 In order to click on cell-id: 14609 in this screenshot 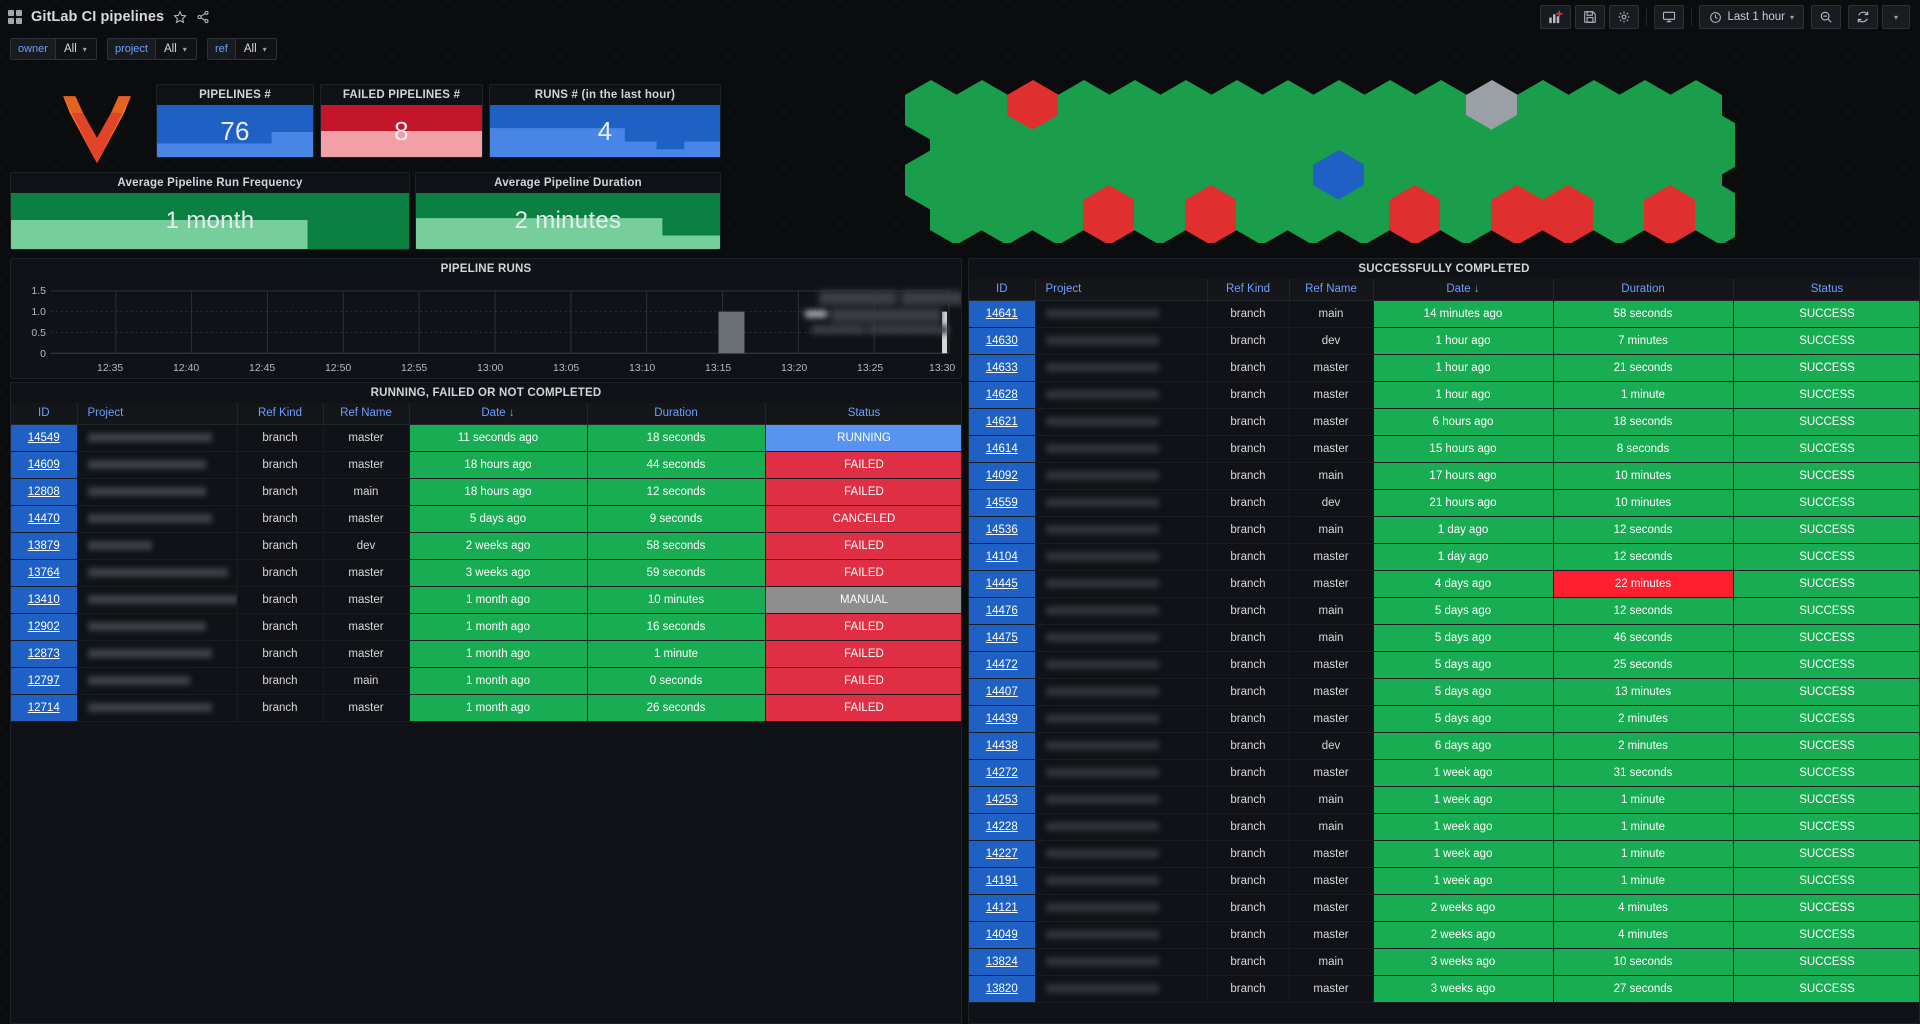, I will do `click(44, 465)`.